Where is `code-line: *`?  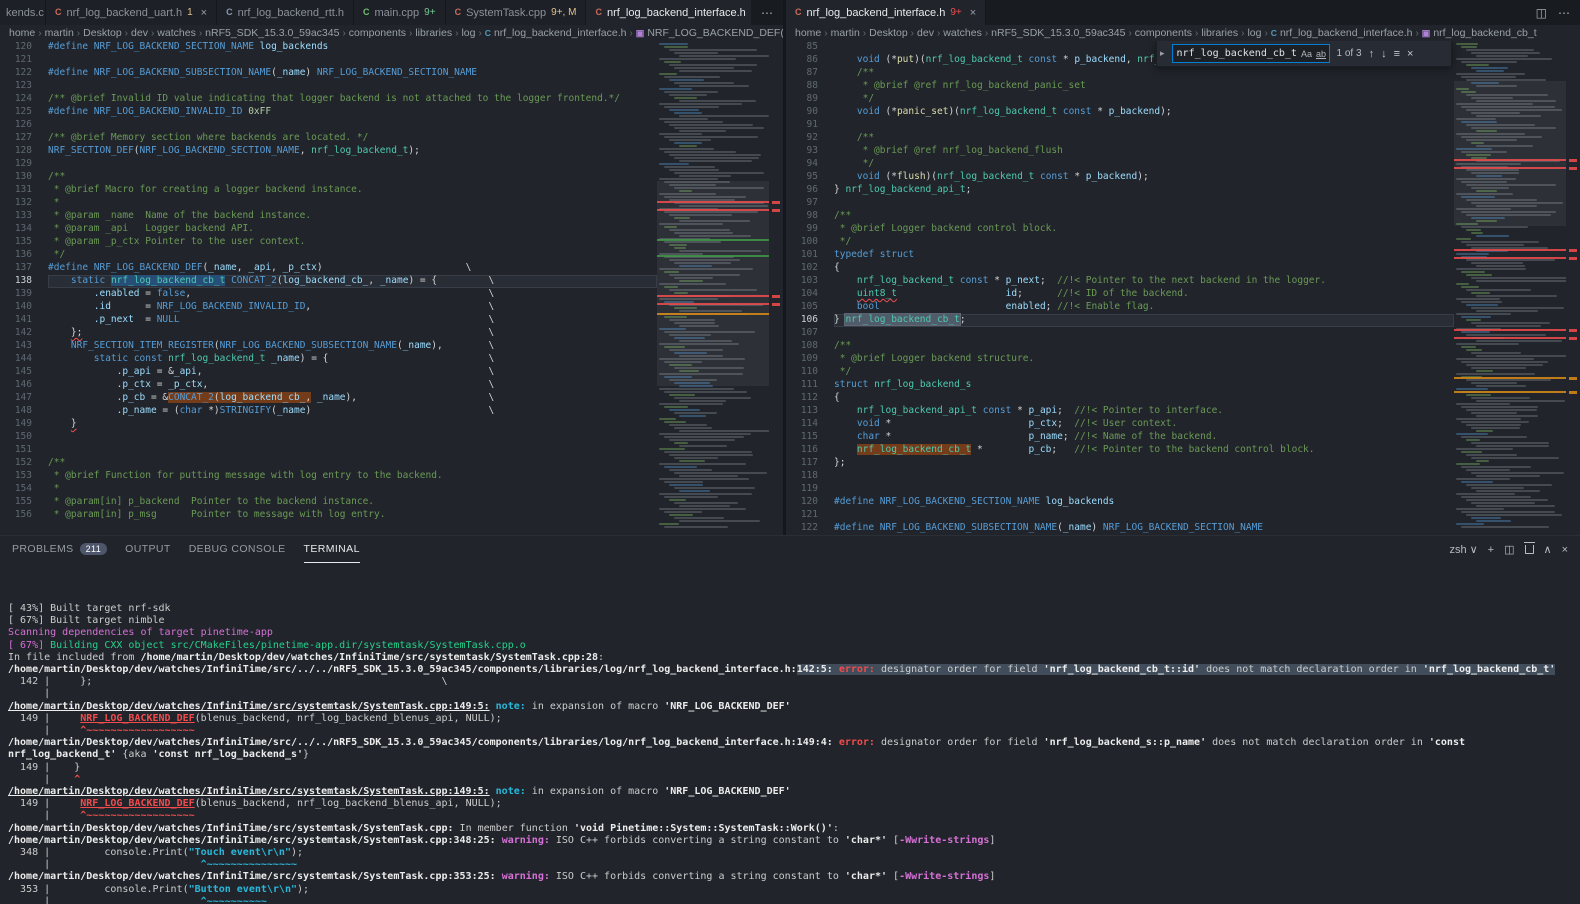
code-line: * is located at coordinates (54, 202).